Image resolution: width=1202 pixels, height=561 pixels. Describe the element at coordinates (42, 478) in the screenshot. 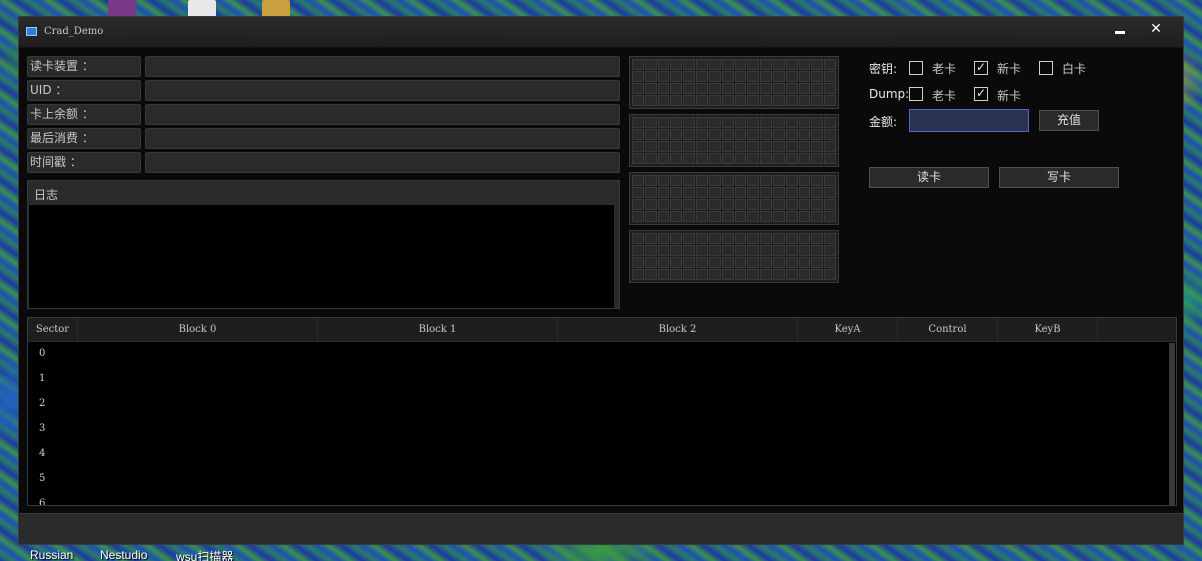

I see `table-row-sector-5: 5` at that location.